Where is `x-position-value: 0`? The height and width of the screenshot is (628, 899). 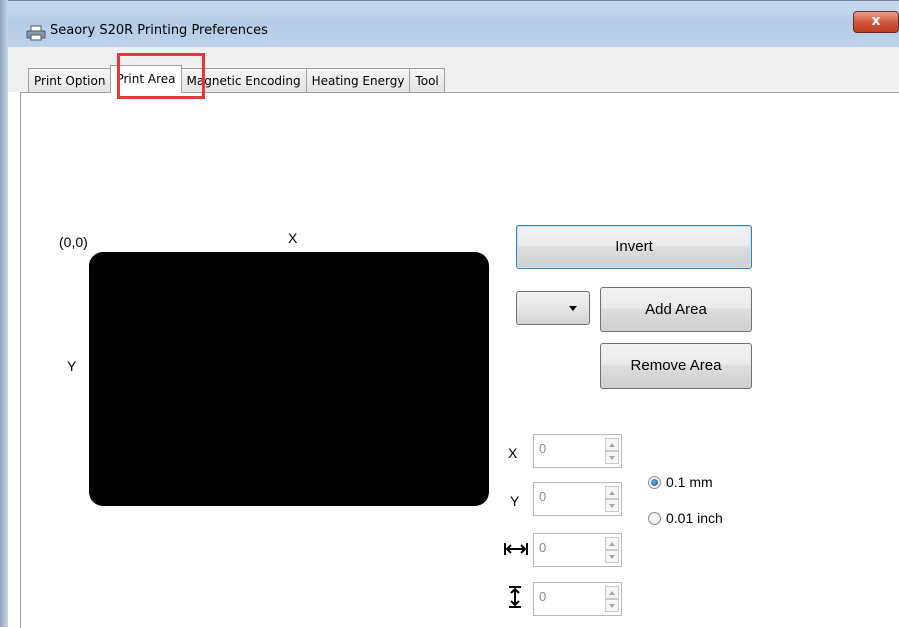 x-position-value: 0 is located at coordinates (543, 448).